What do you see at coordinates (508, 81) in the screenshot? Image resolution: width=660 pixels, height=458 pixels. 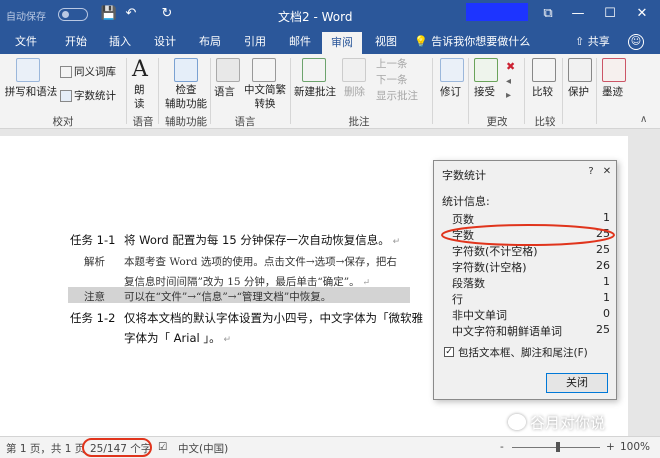 I see `previous-change-icon: ◂` at bounding box center [508, 81].